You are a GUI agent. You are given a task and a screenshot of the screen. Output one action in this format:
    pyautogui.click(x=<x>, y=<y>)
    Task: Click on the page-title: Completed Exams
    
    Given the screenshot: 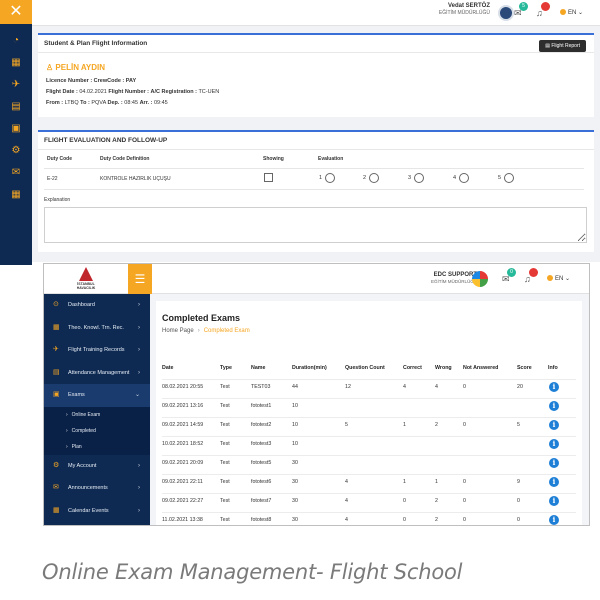 What is the action you would take?
    pyautogui.click(x=201, y=318)
    